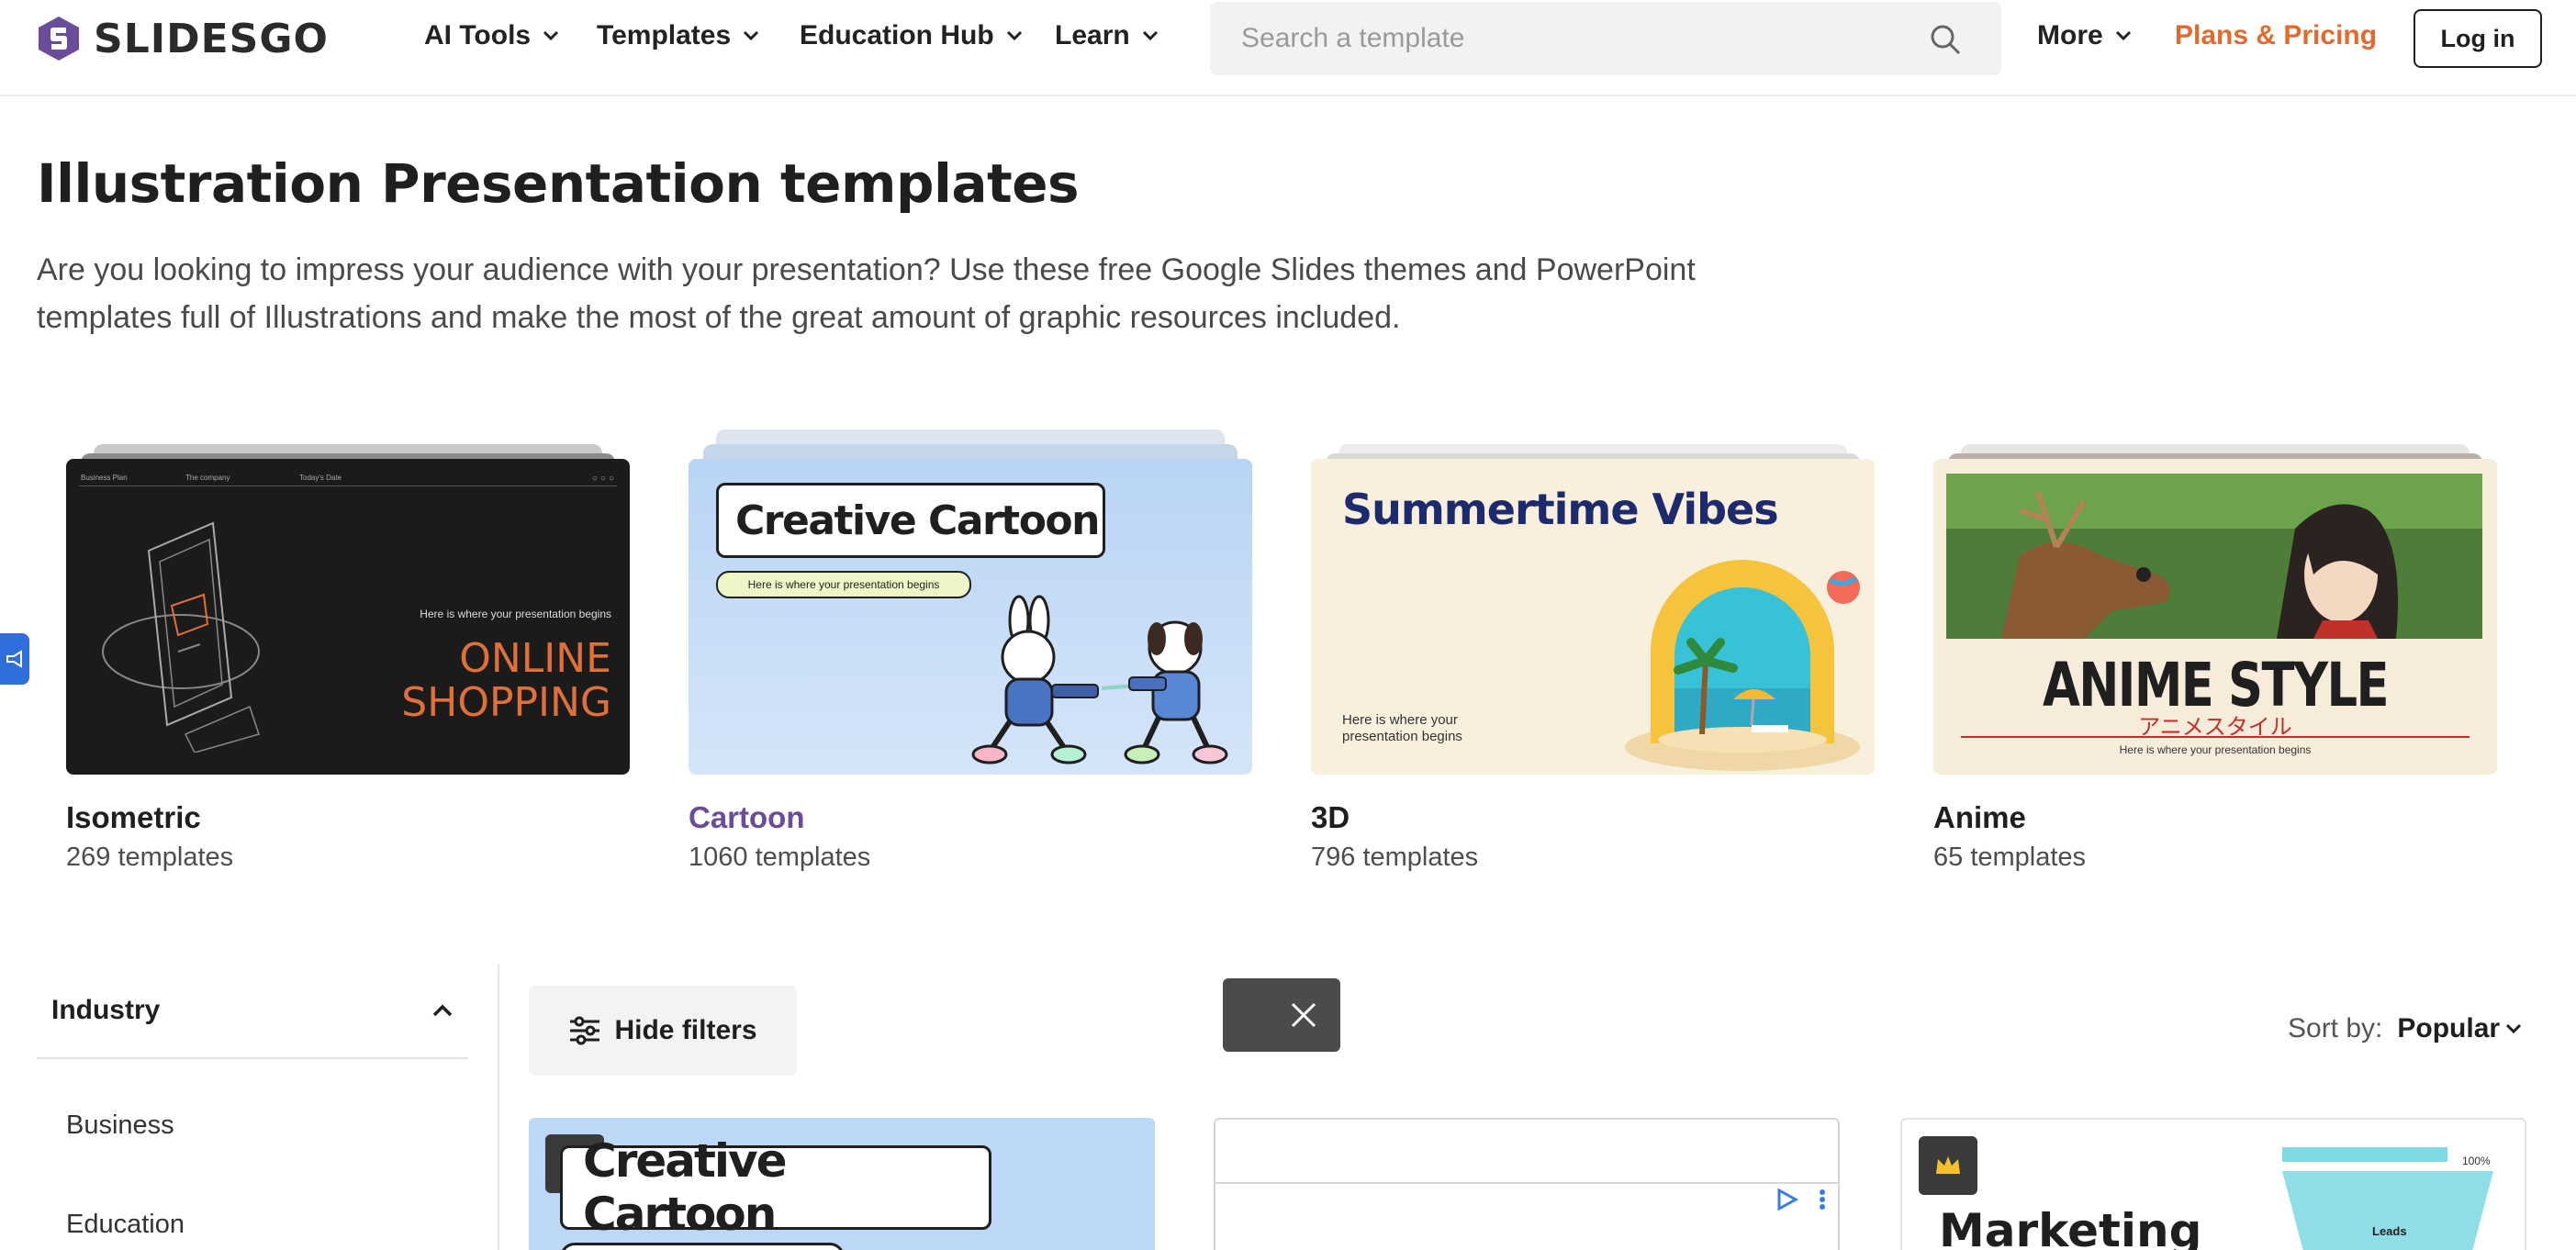 The width and height of the screenshot is (2576, 1250). I want to click on funnel-top-label: 100%, so click(2476, 1161).